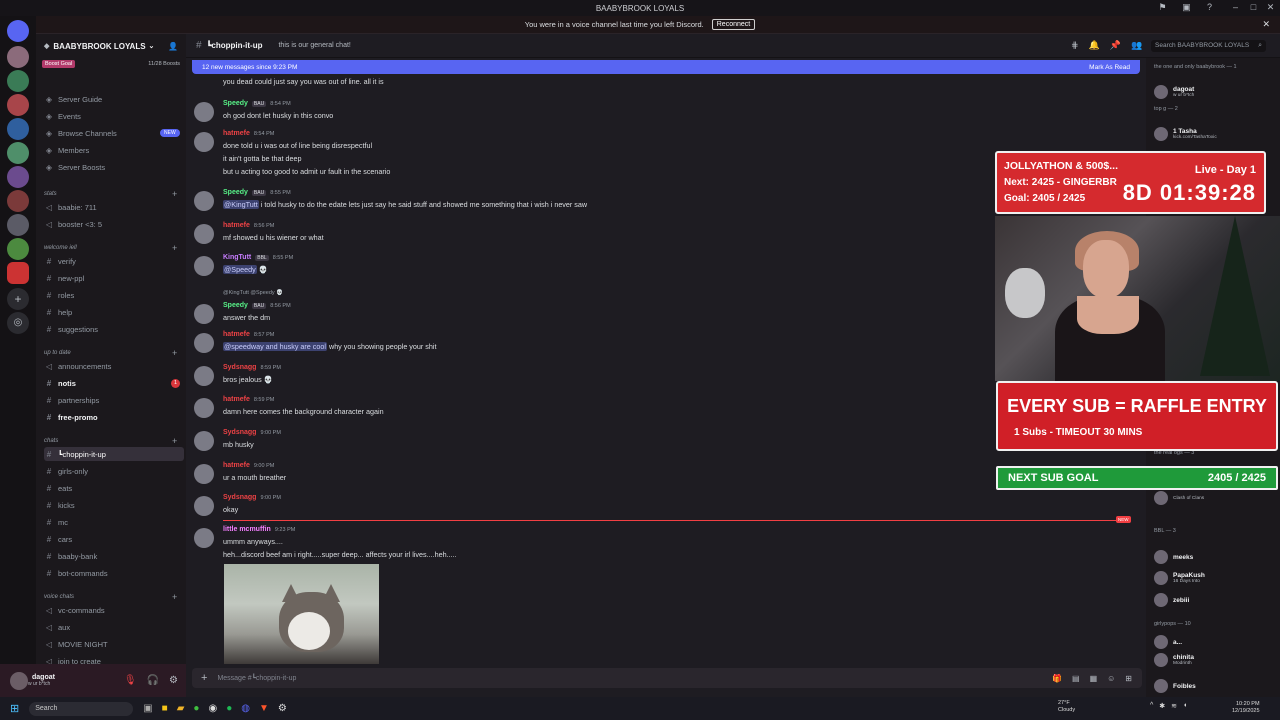  I want to click on task-view-icon: ▣, so click(147, 708).